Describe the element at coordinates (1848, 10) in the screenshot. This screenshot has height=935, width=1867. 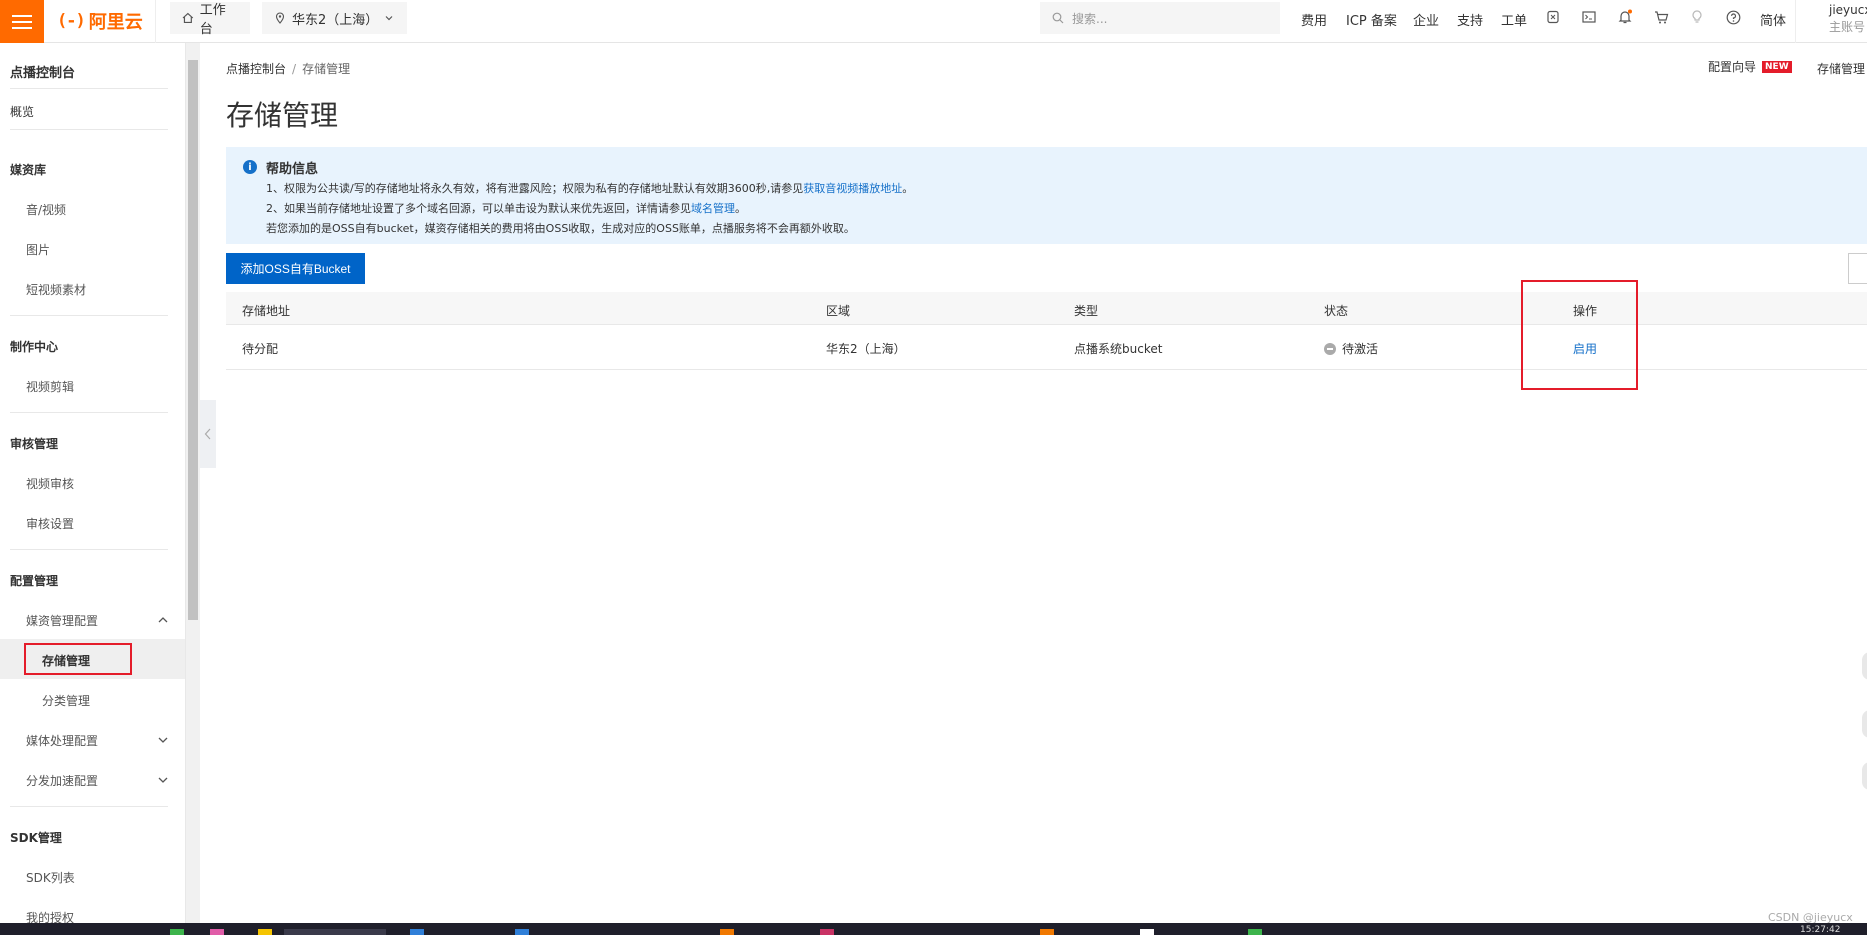
I see `username: jieyucx` at that location.